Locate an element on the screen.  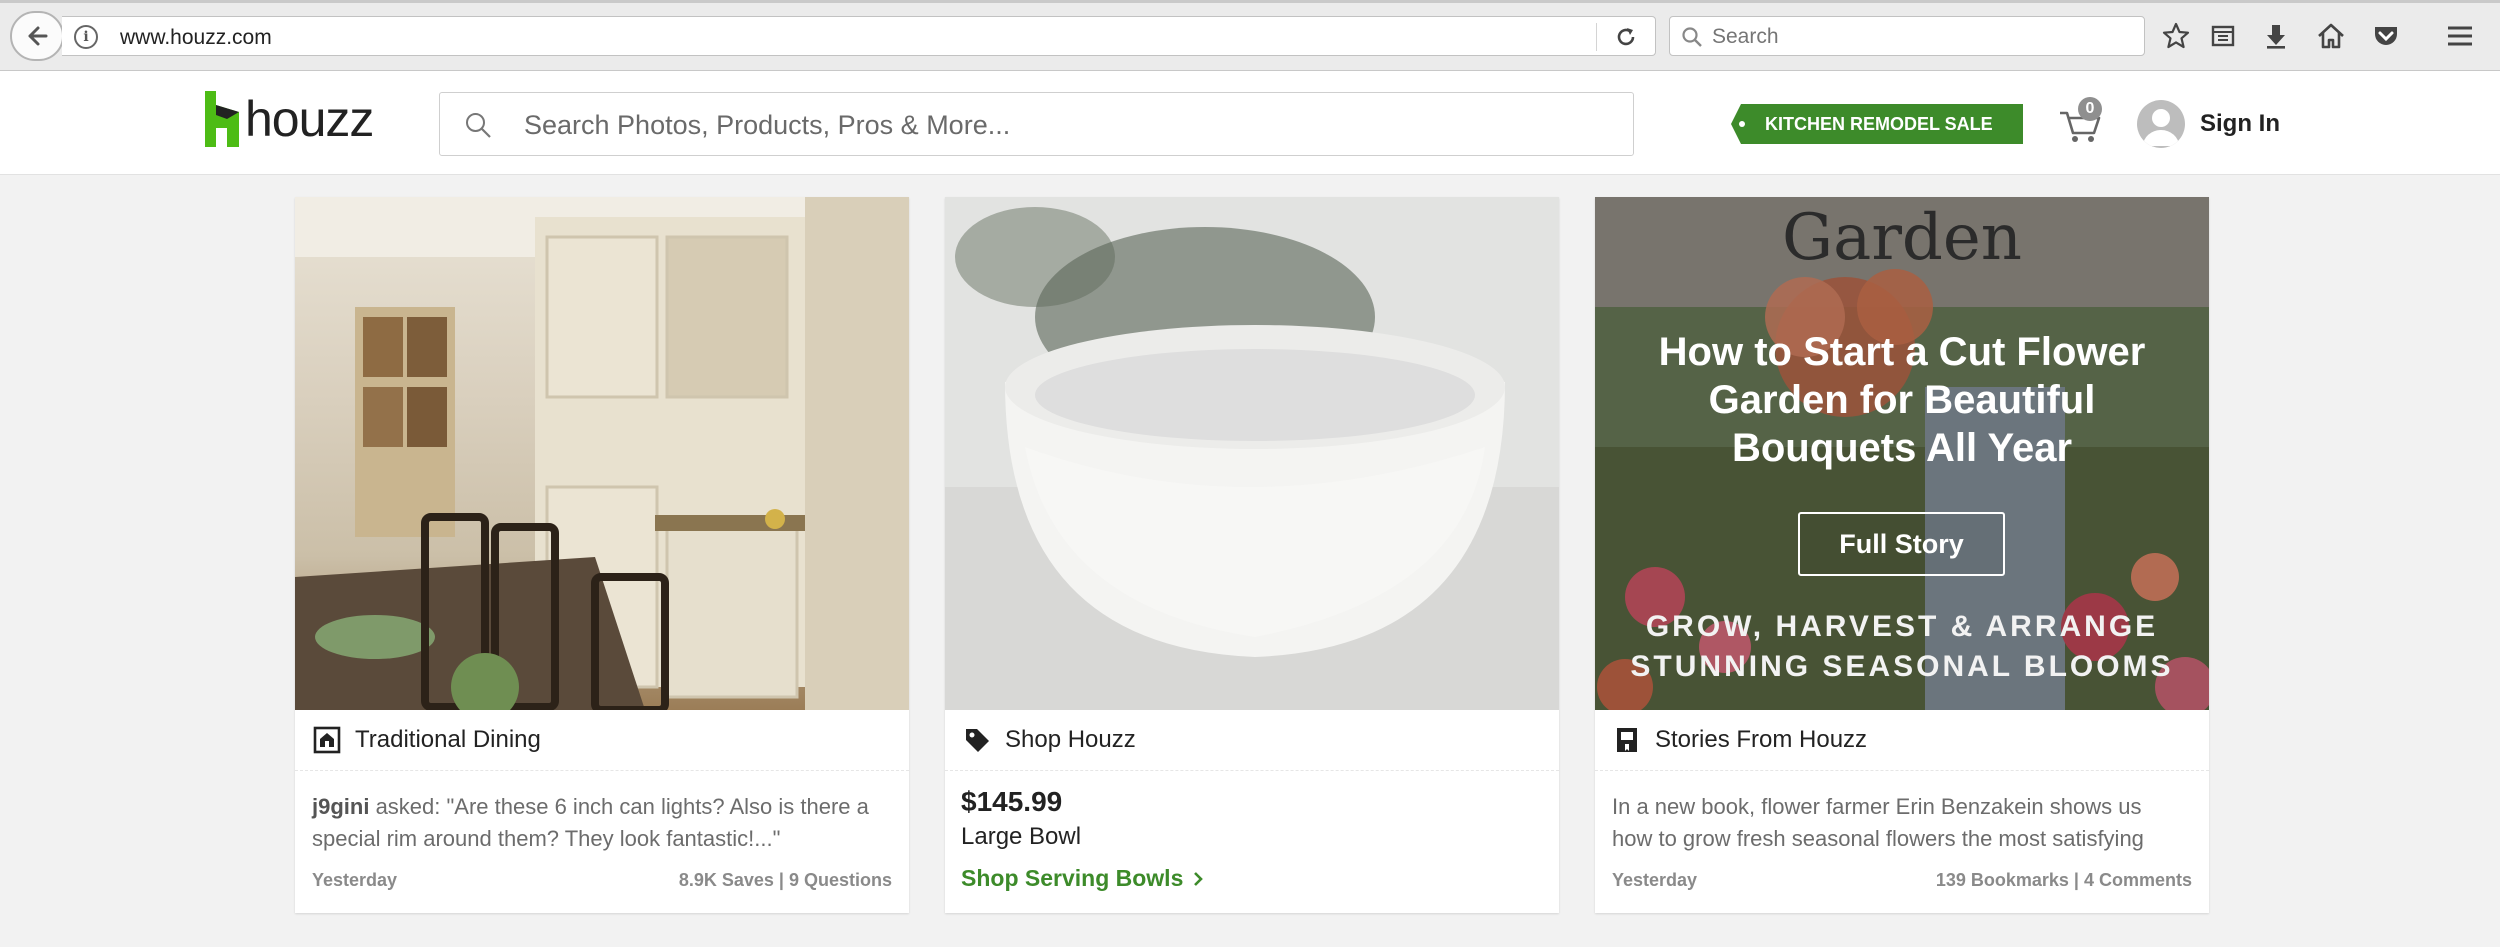
book-icon is located at coordinates (1627, 740).